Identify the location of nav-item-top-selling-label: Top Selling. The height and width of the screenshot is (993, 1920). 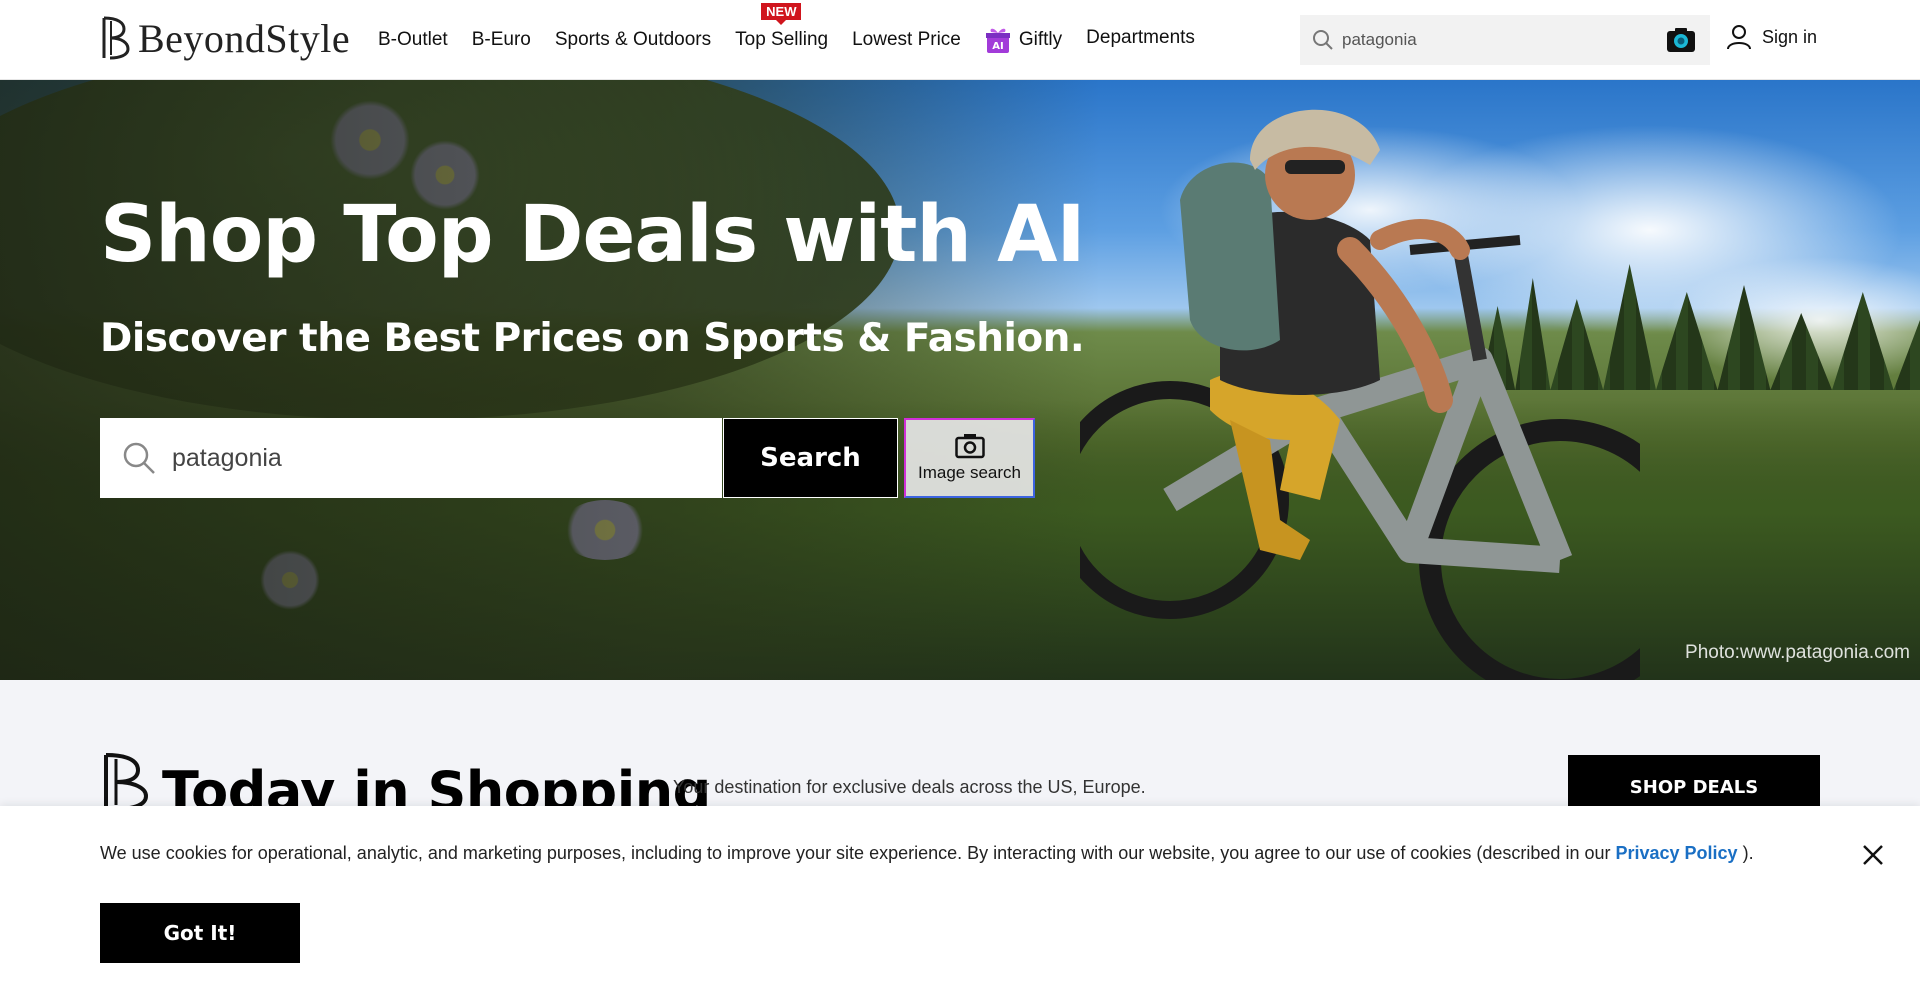
(782, 39).